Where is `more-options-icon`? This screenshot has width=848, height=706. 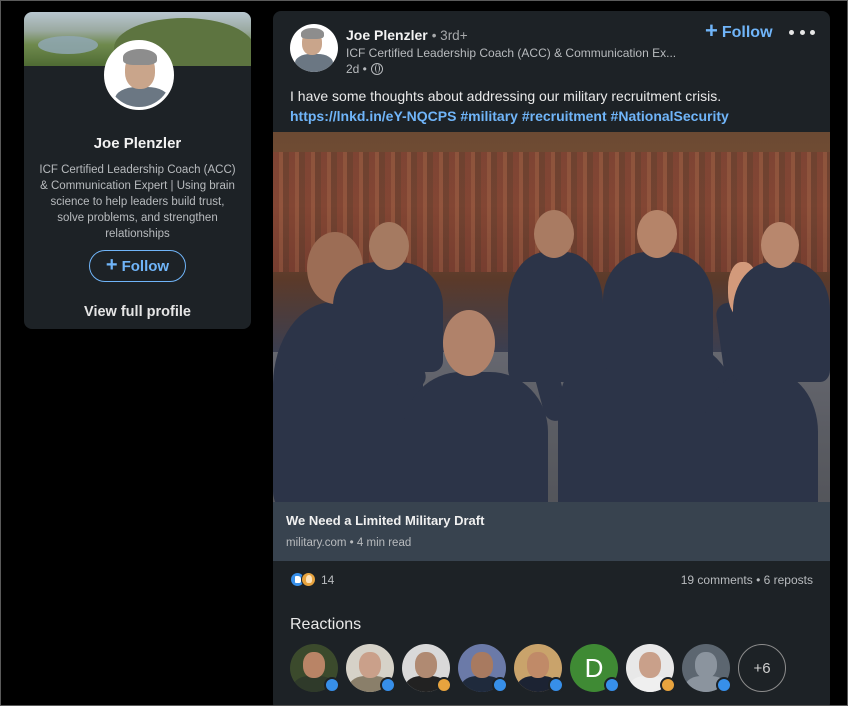
more-options-icon is located at coordinates (802, 32).